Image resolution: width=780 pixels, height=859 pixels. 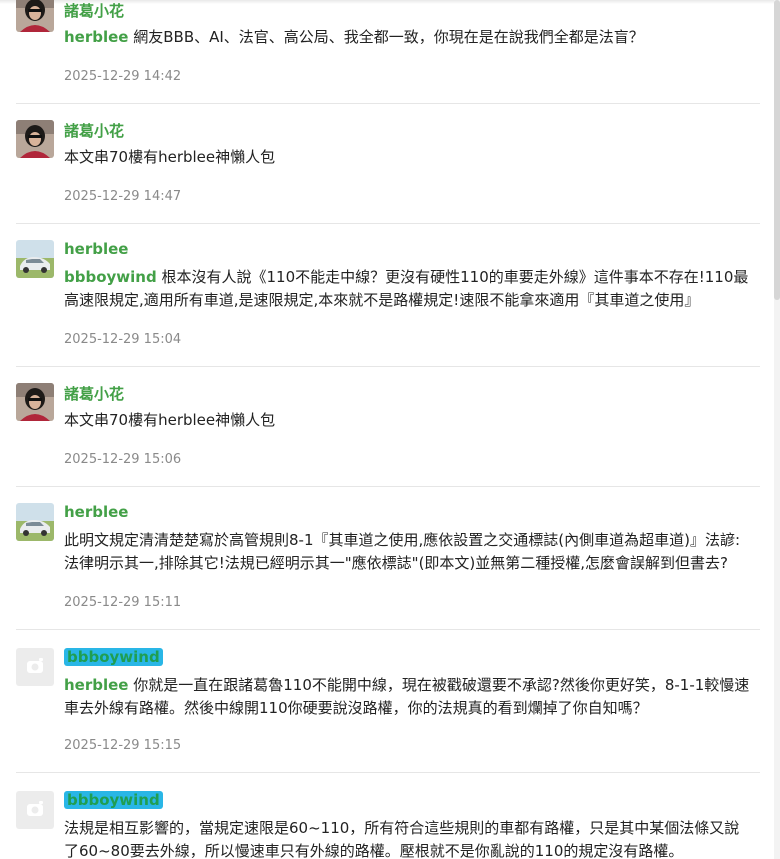 I want to click on comment-item: 諸葛小花 本文串70樓有herblee神懶人包 2025-12-29 14:47, so click(x=388, y=164).